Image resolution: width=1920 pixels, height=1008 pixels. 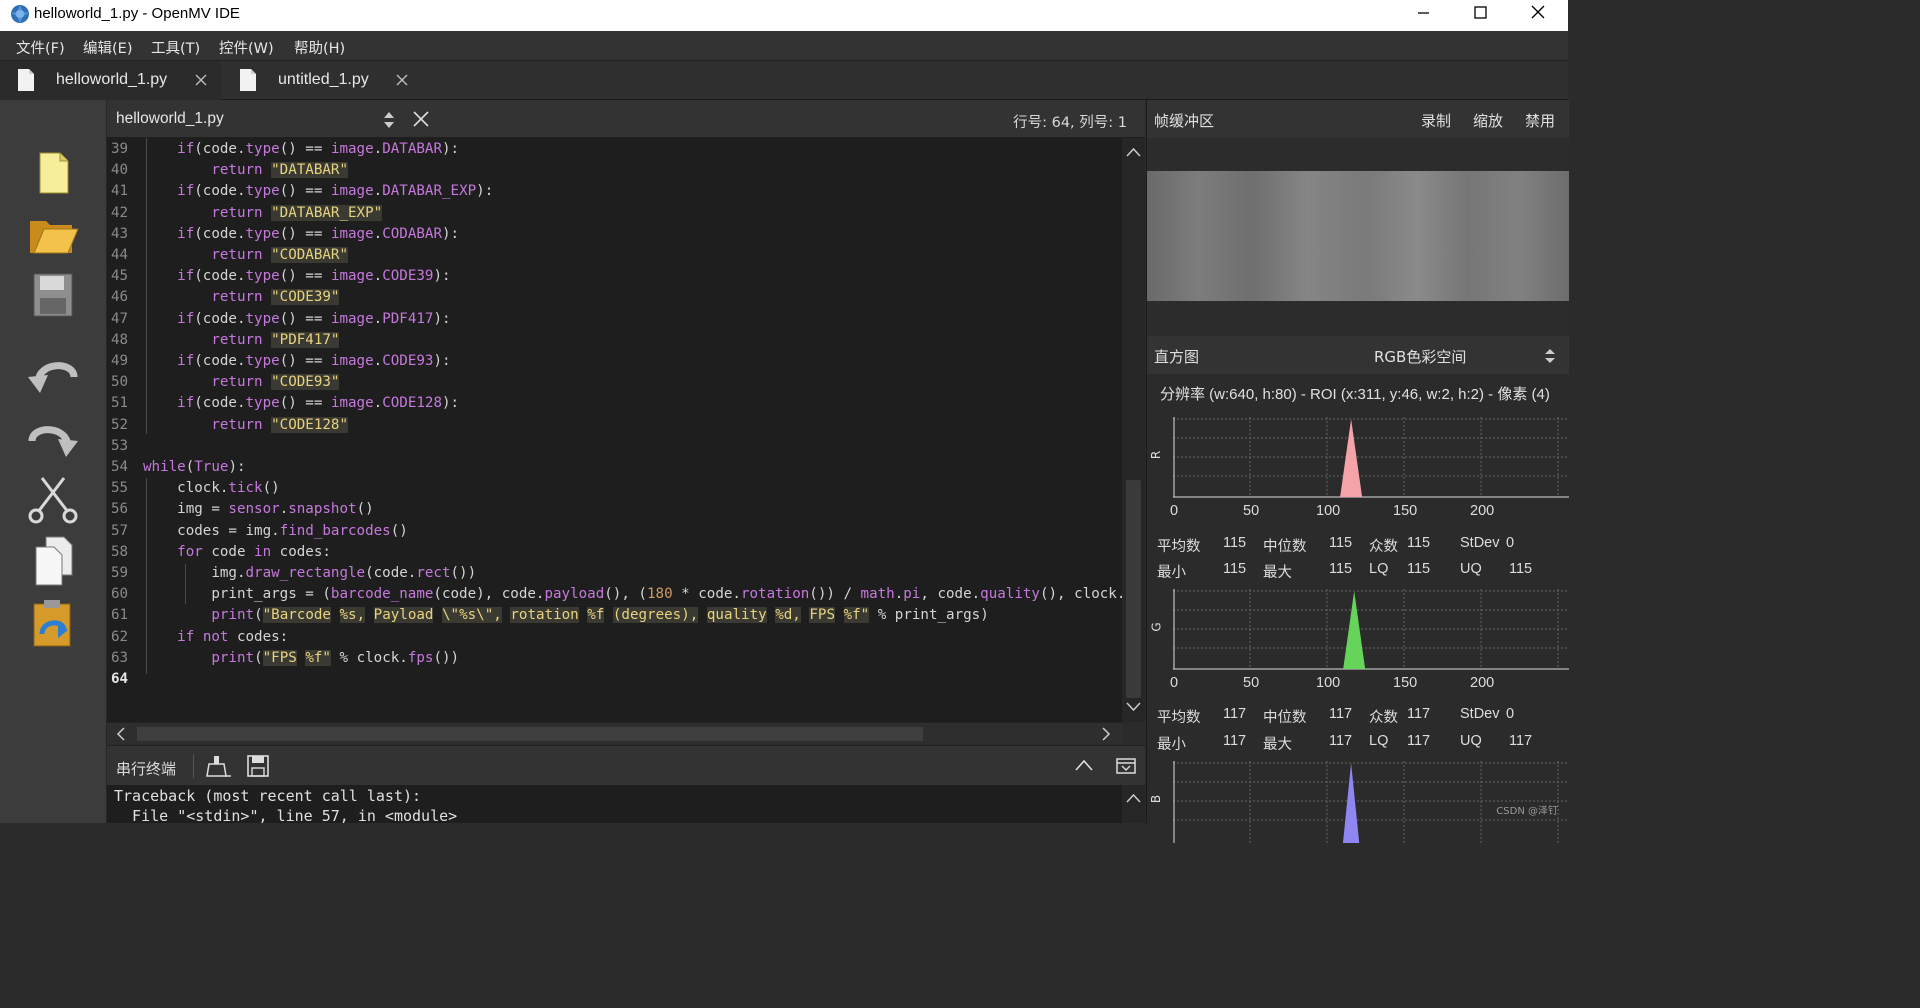 I want to click on tick-label: 200, so click(x=1482, y=683).